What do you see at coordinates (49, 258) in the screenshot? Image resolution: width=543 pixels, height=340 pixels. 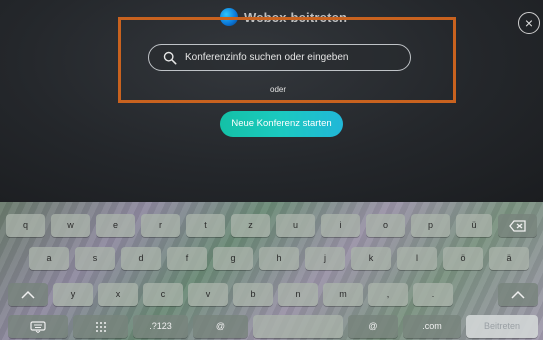 I see `key-a: a` at bounding box center [49, 258].